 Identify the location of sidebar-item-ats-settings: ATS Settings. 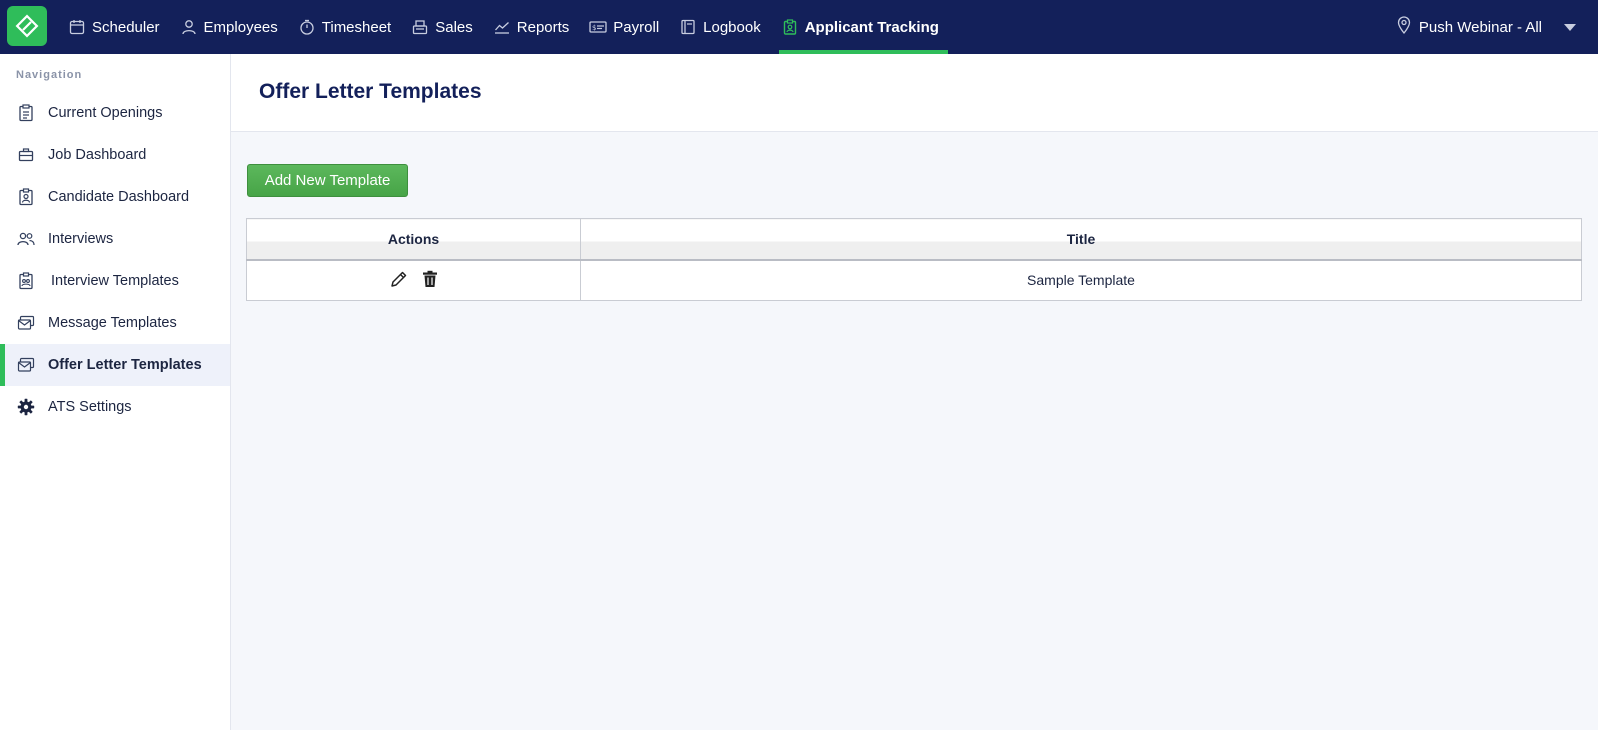
(115, 407).